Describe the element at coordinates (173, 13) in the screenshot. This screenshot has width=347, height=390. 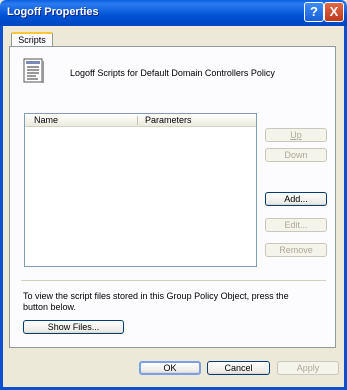
I see `title-bar: Logoff Properties ? X` at that location.